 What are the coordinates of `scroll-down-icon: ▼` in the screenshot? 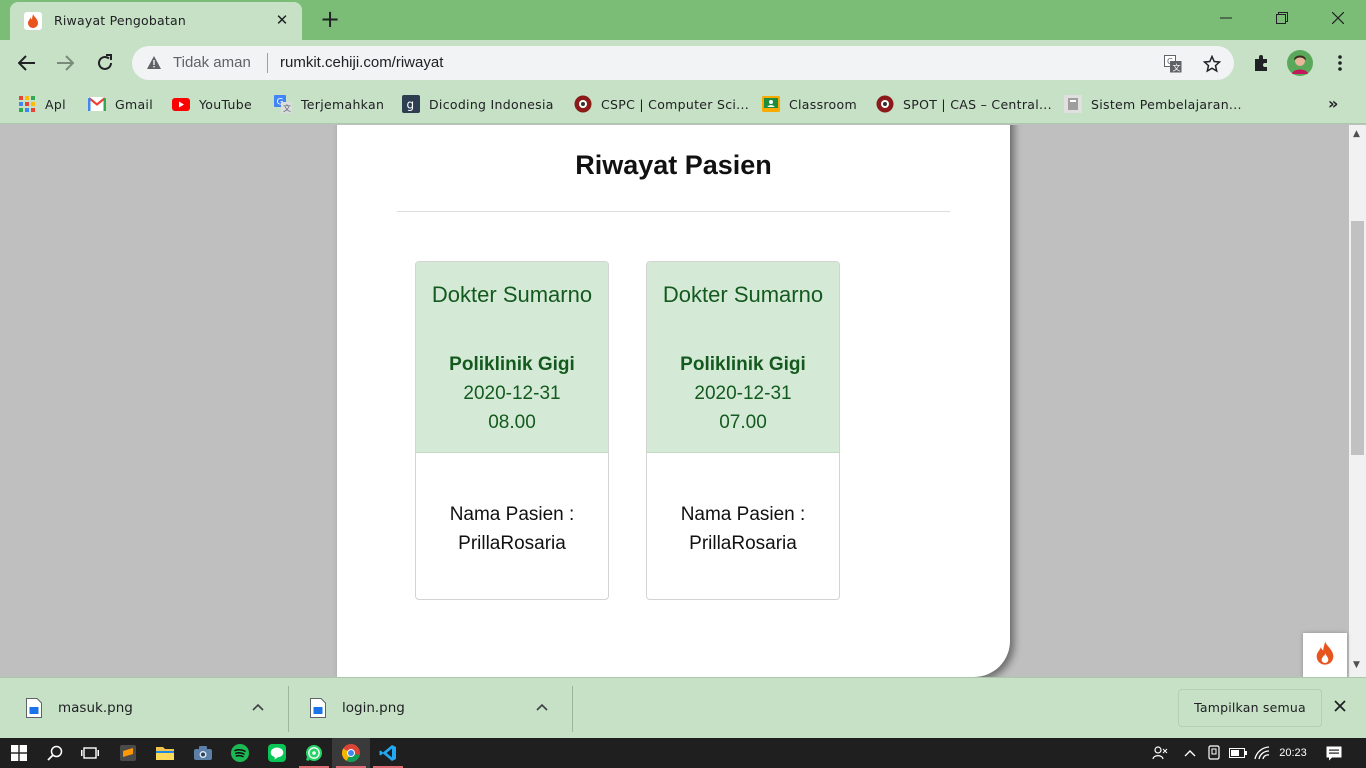 It's located at (1356, 665).